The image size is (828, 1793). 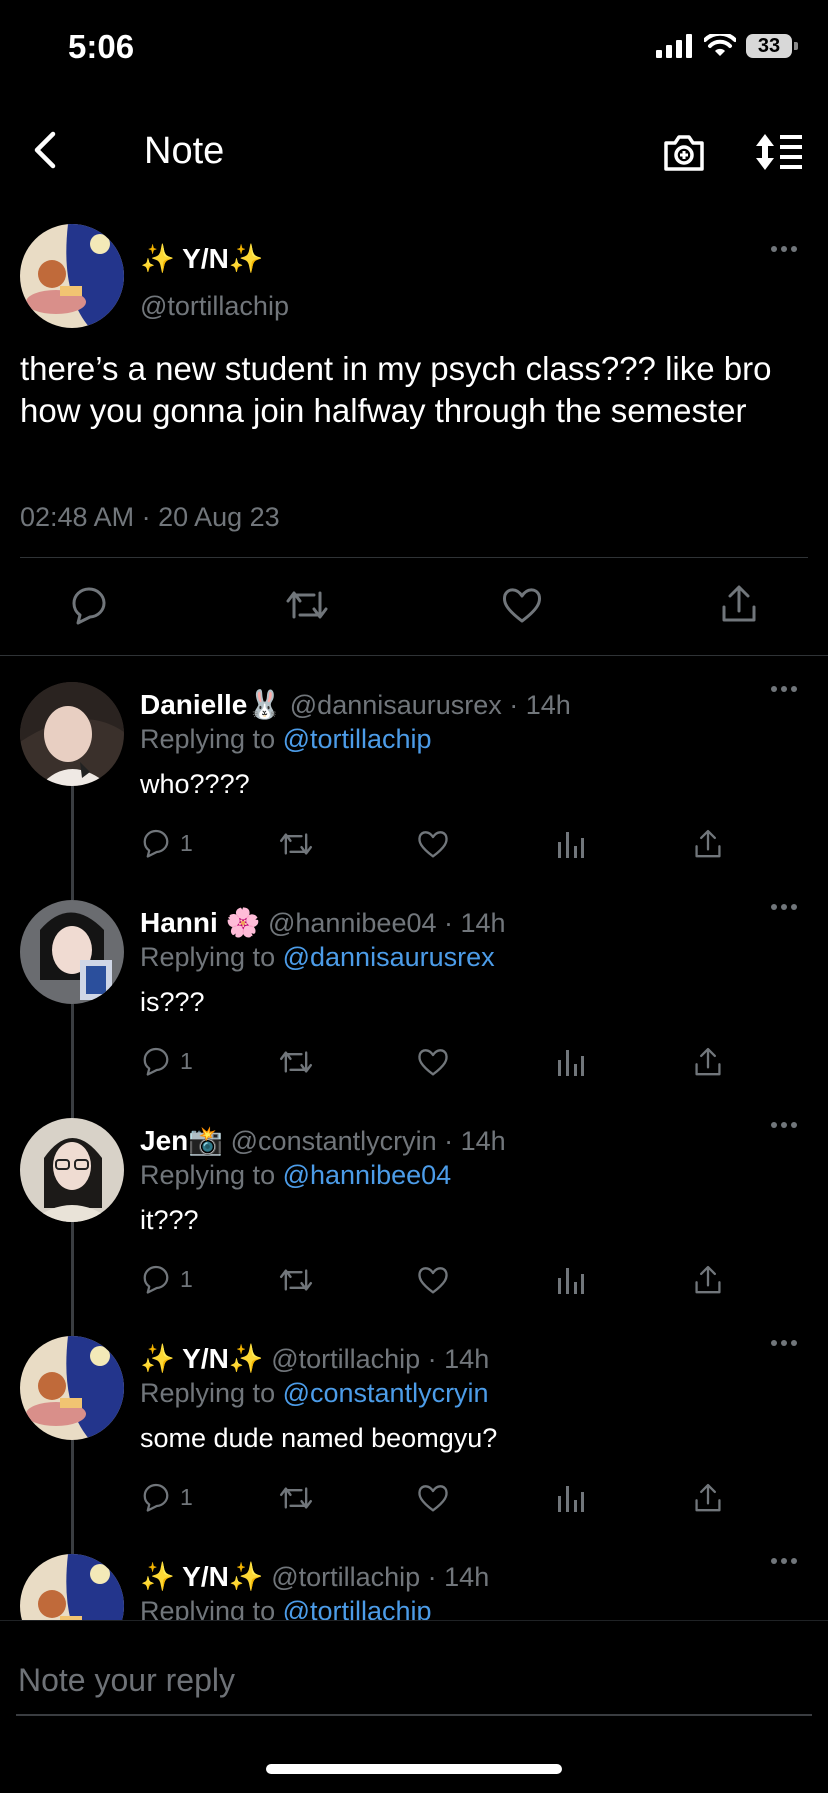 I want to click on page-title: Note, so click(x=184, y=151).